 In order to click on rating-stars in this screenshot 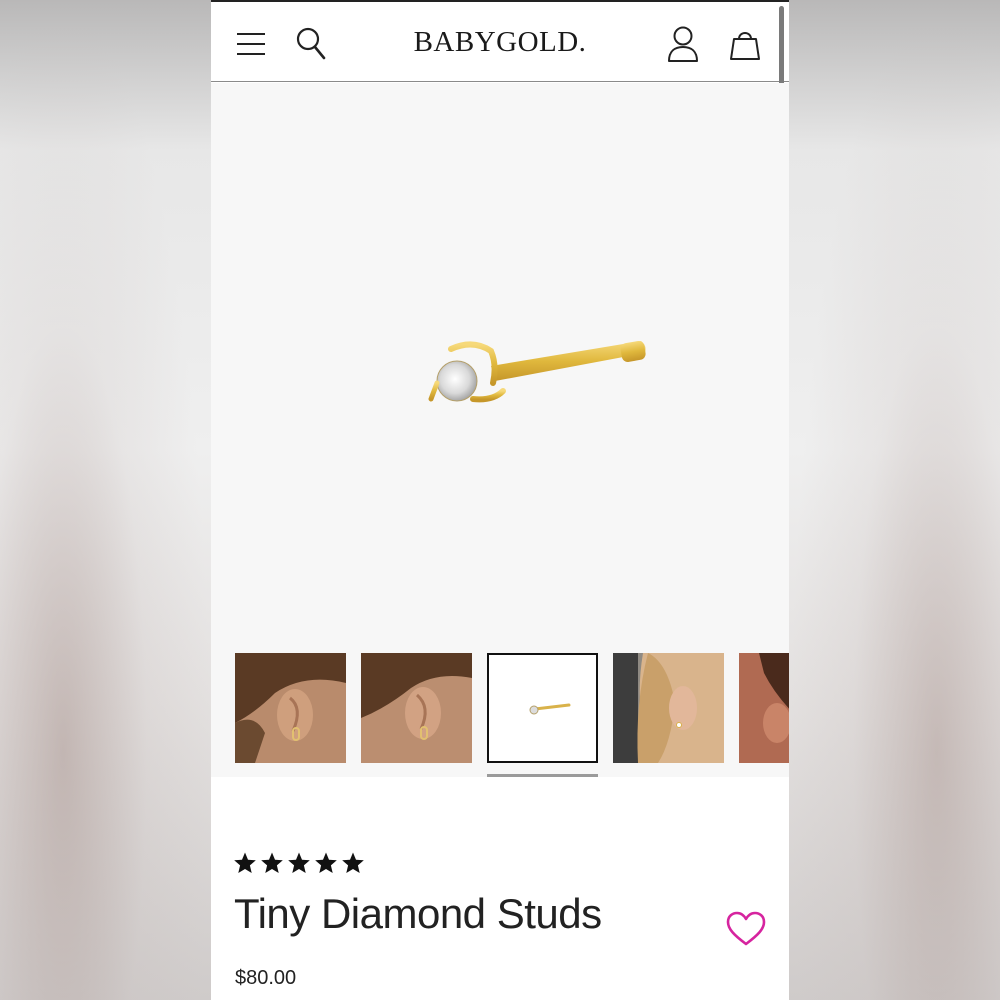, I will do `click(299, 863)`.